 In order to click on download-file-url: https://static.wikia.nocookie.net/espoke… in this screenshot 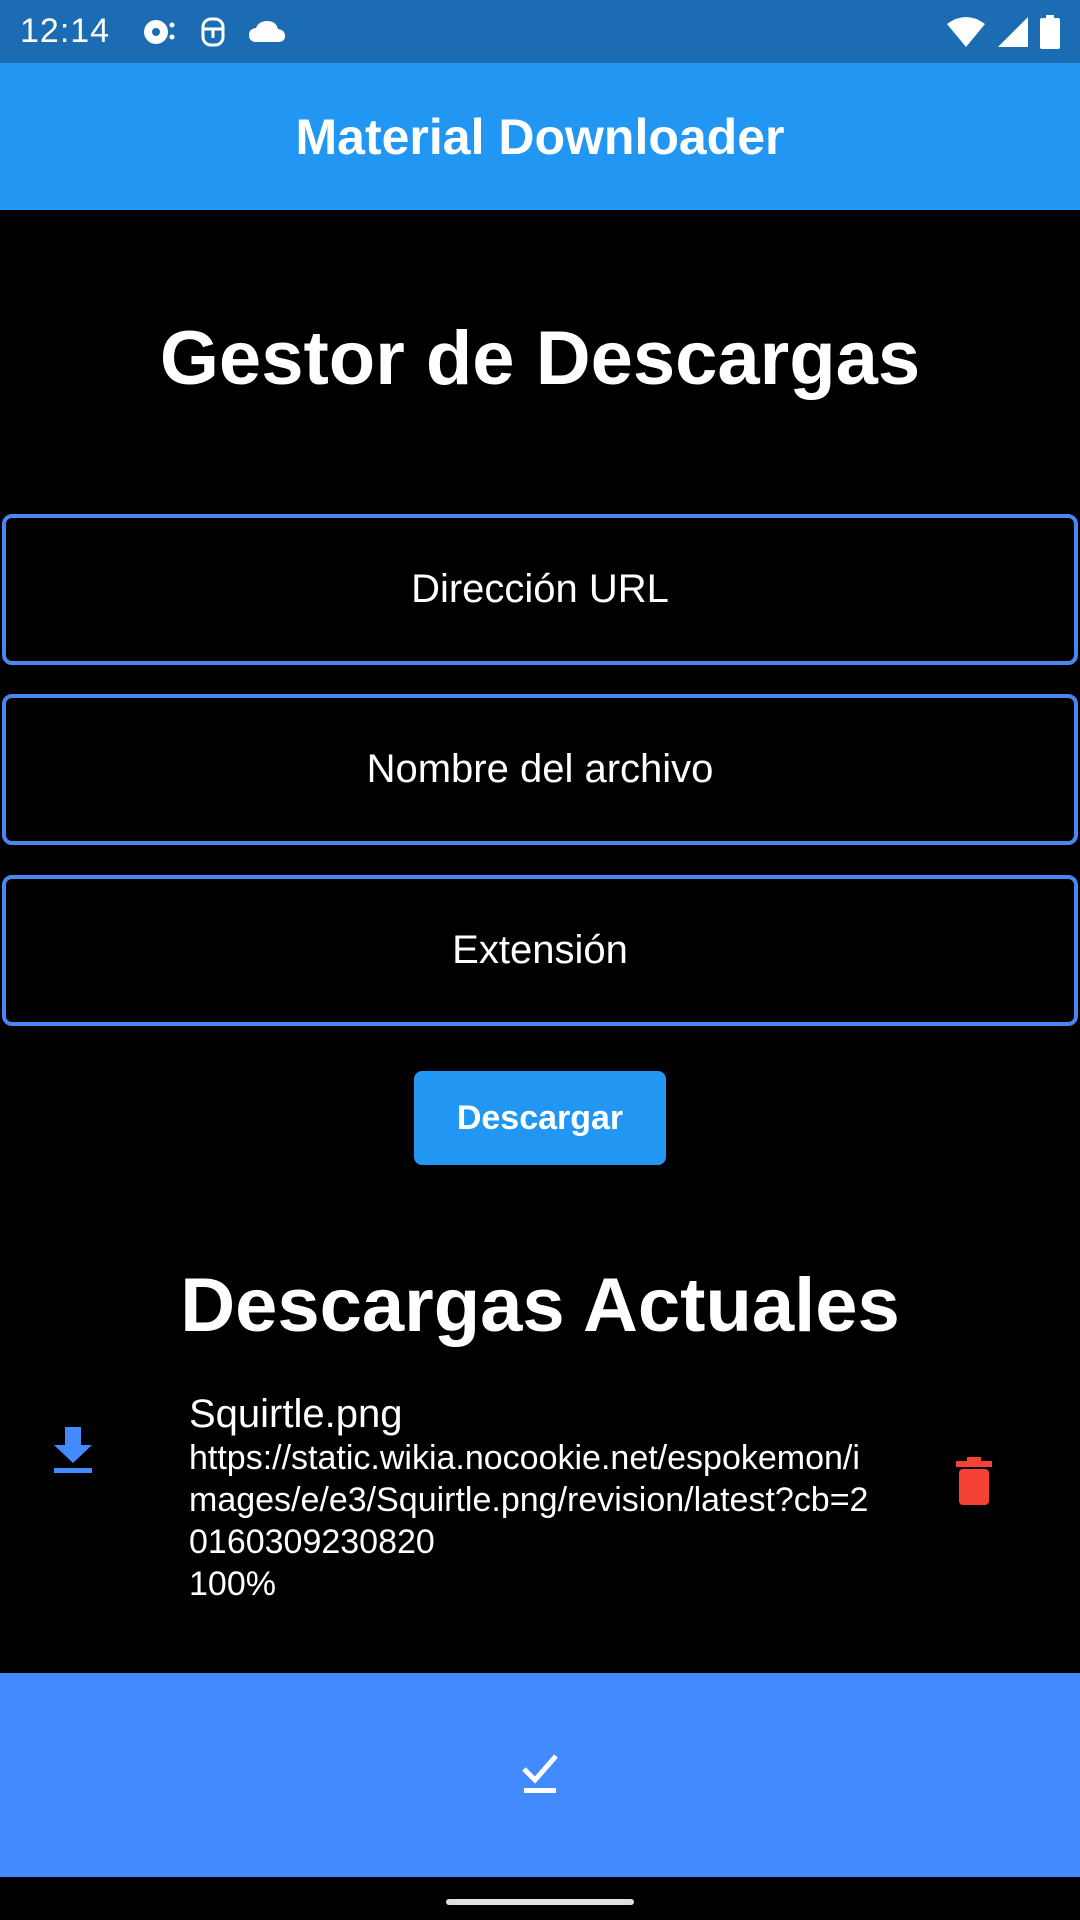, I will do `click(529, 1500)`.